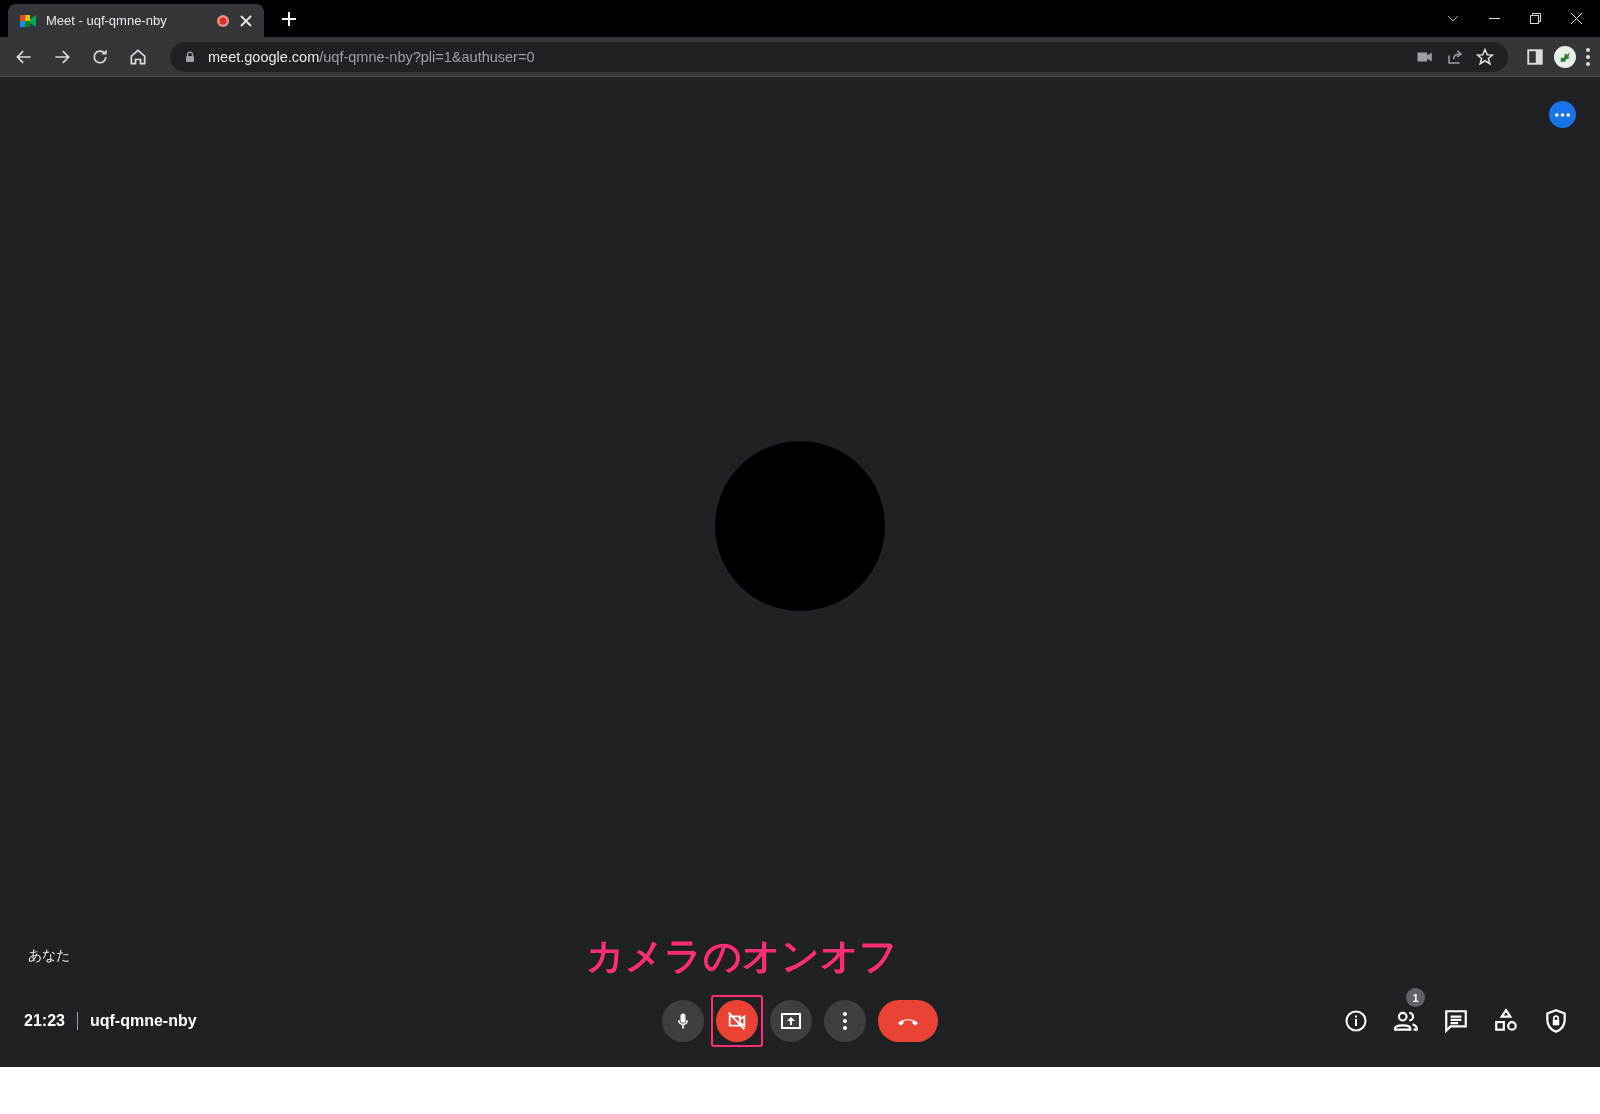 The image size is (1600, 1114). Describe the element at coordinates (1565, 56) in the screenshot. I see `profile-avatar` at that location.